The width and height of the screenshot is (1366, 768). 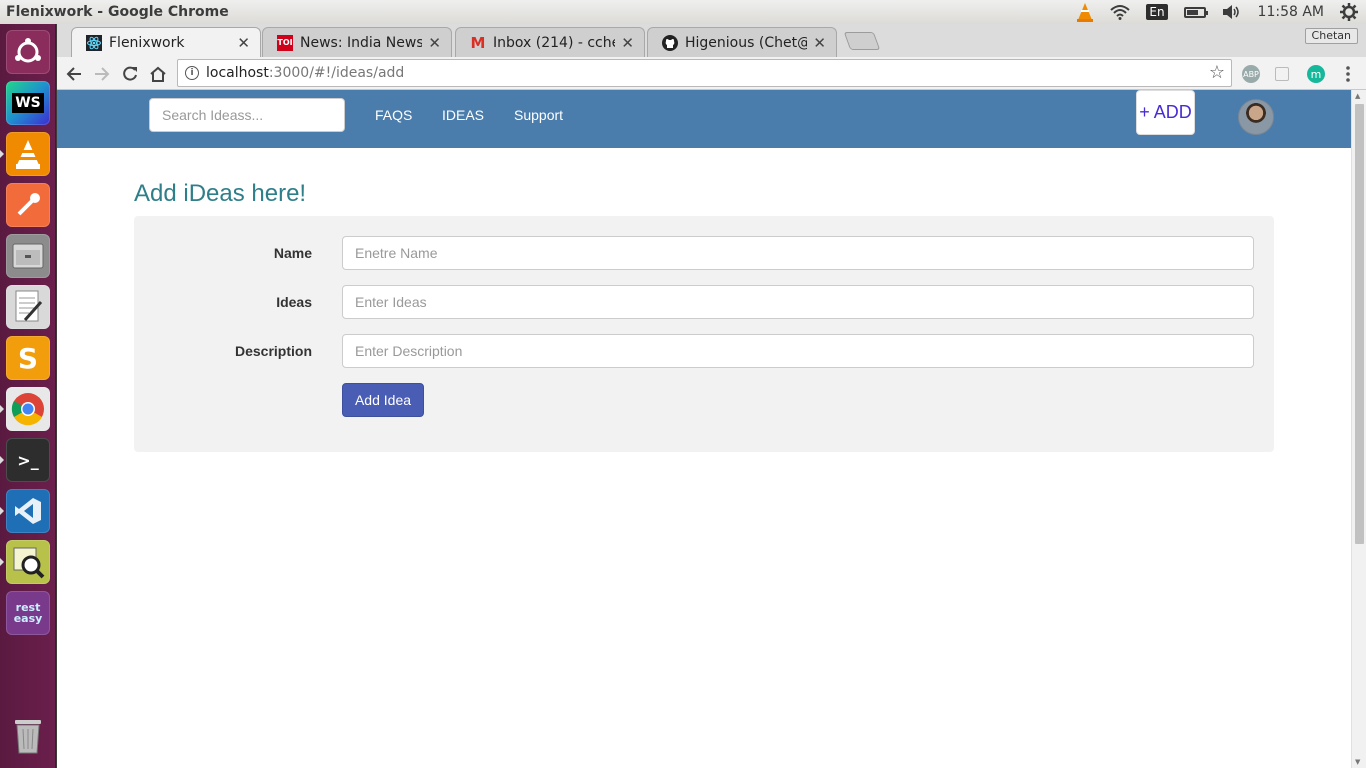 I want to click on chrome-menu-button, so click(x=1348, y=74).